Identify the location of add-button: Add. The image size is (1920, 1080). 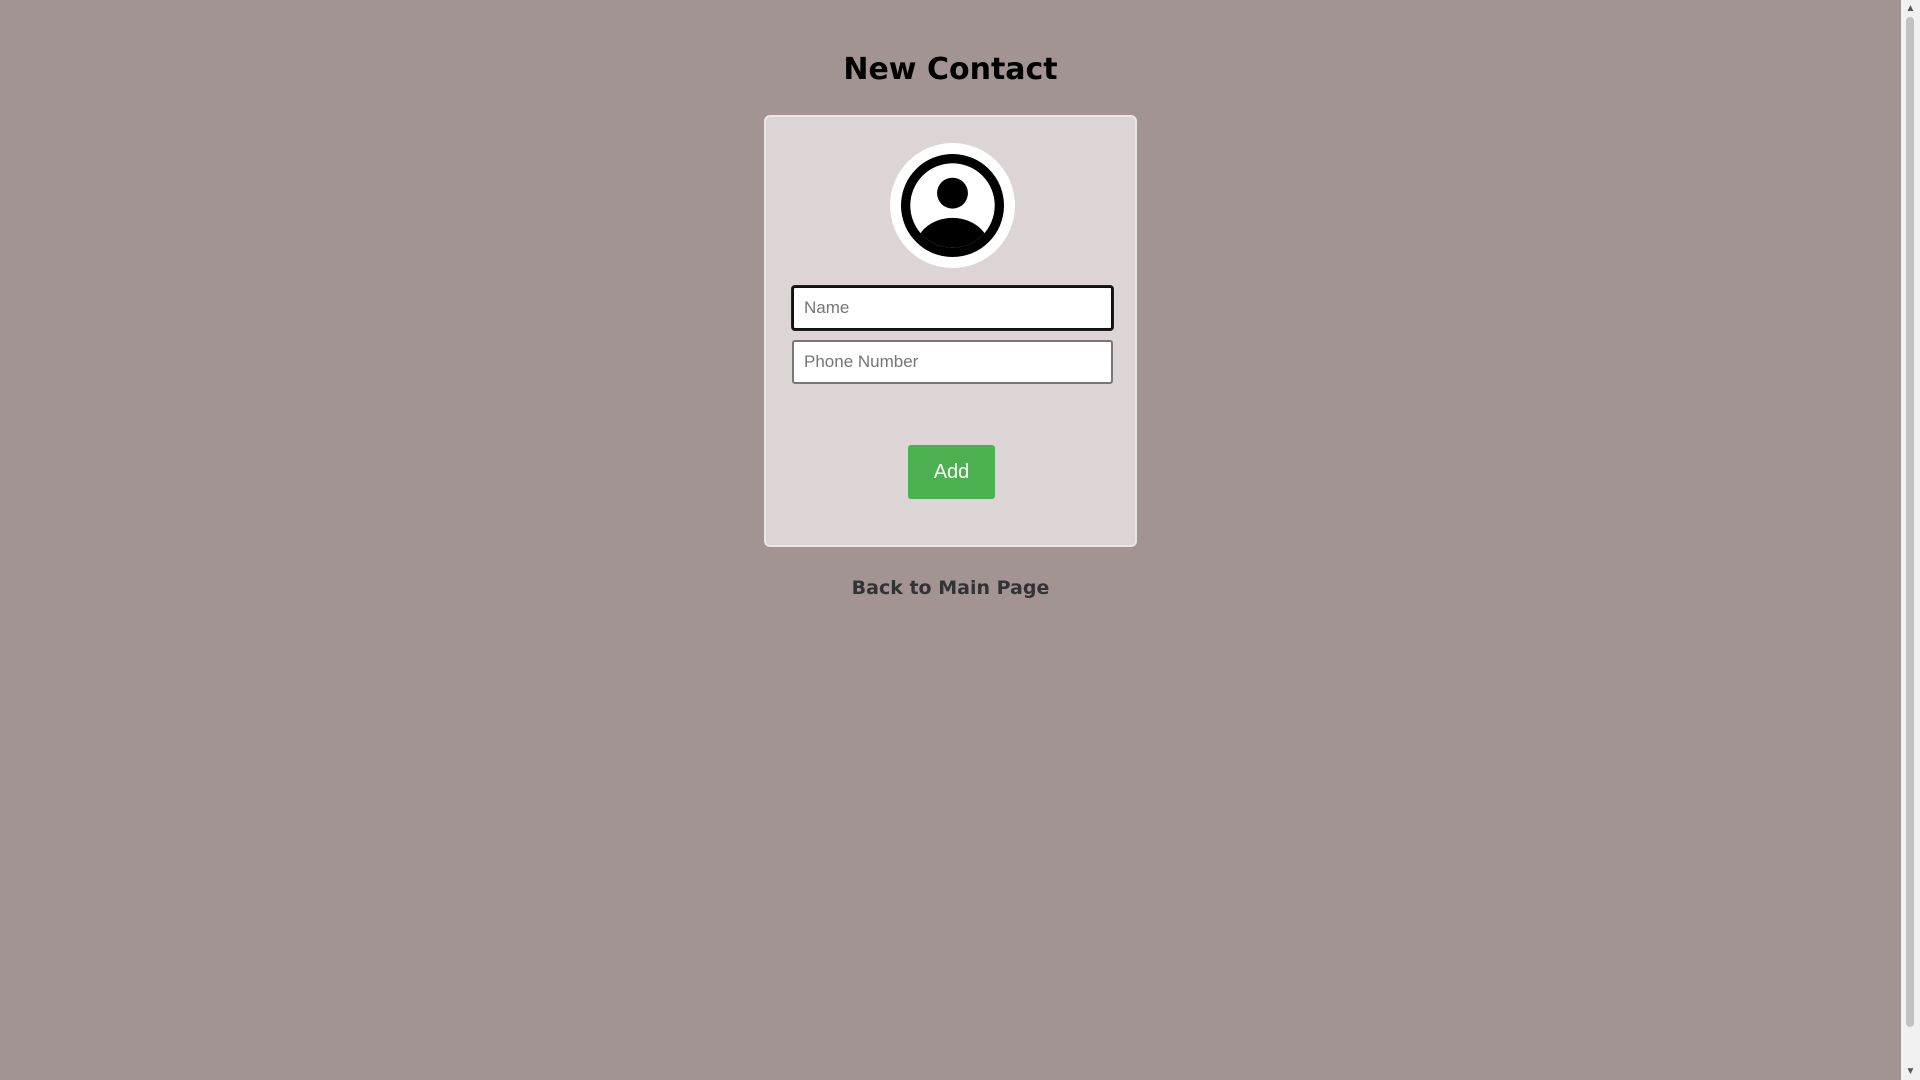
(951, 472).